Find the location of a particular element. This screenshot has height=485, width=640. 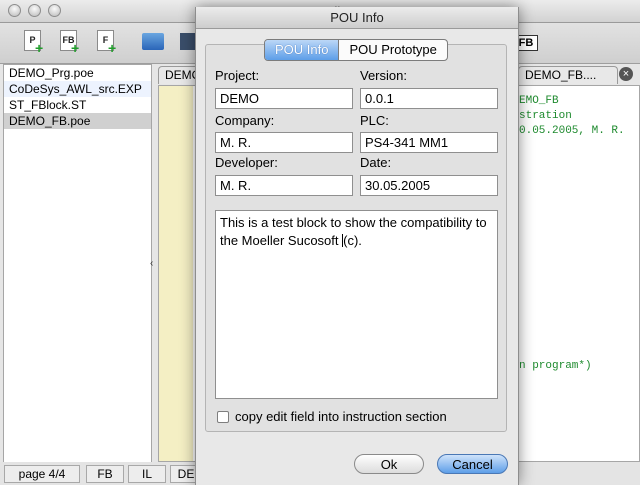

comment-text-end: (c). is located at coordinates (352, 240).